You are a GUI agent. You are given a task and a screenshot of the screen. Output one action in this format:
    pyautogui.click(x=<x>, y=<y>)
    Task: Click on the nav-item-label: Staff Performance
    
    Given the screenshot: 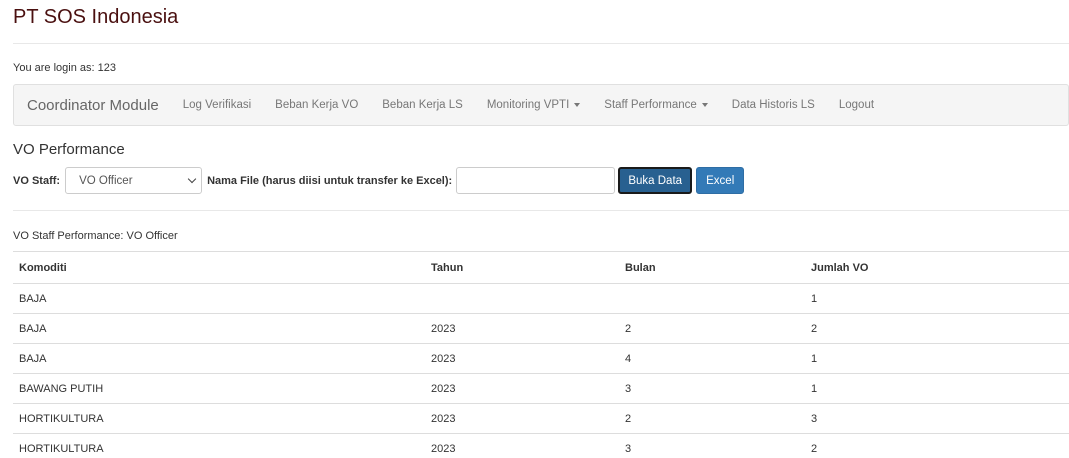 What is the action you would take?
    pyautogui.click(x=650, y=105)
    